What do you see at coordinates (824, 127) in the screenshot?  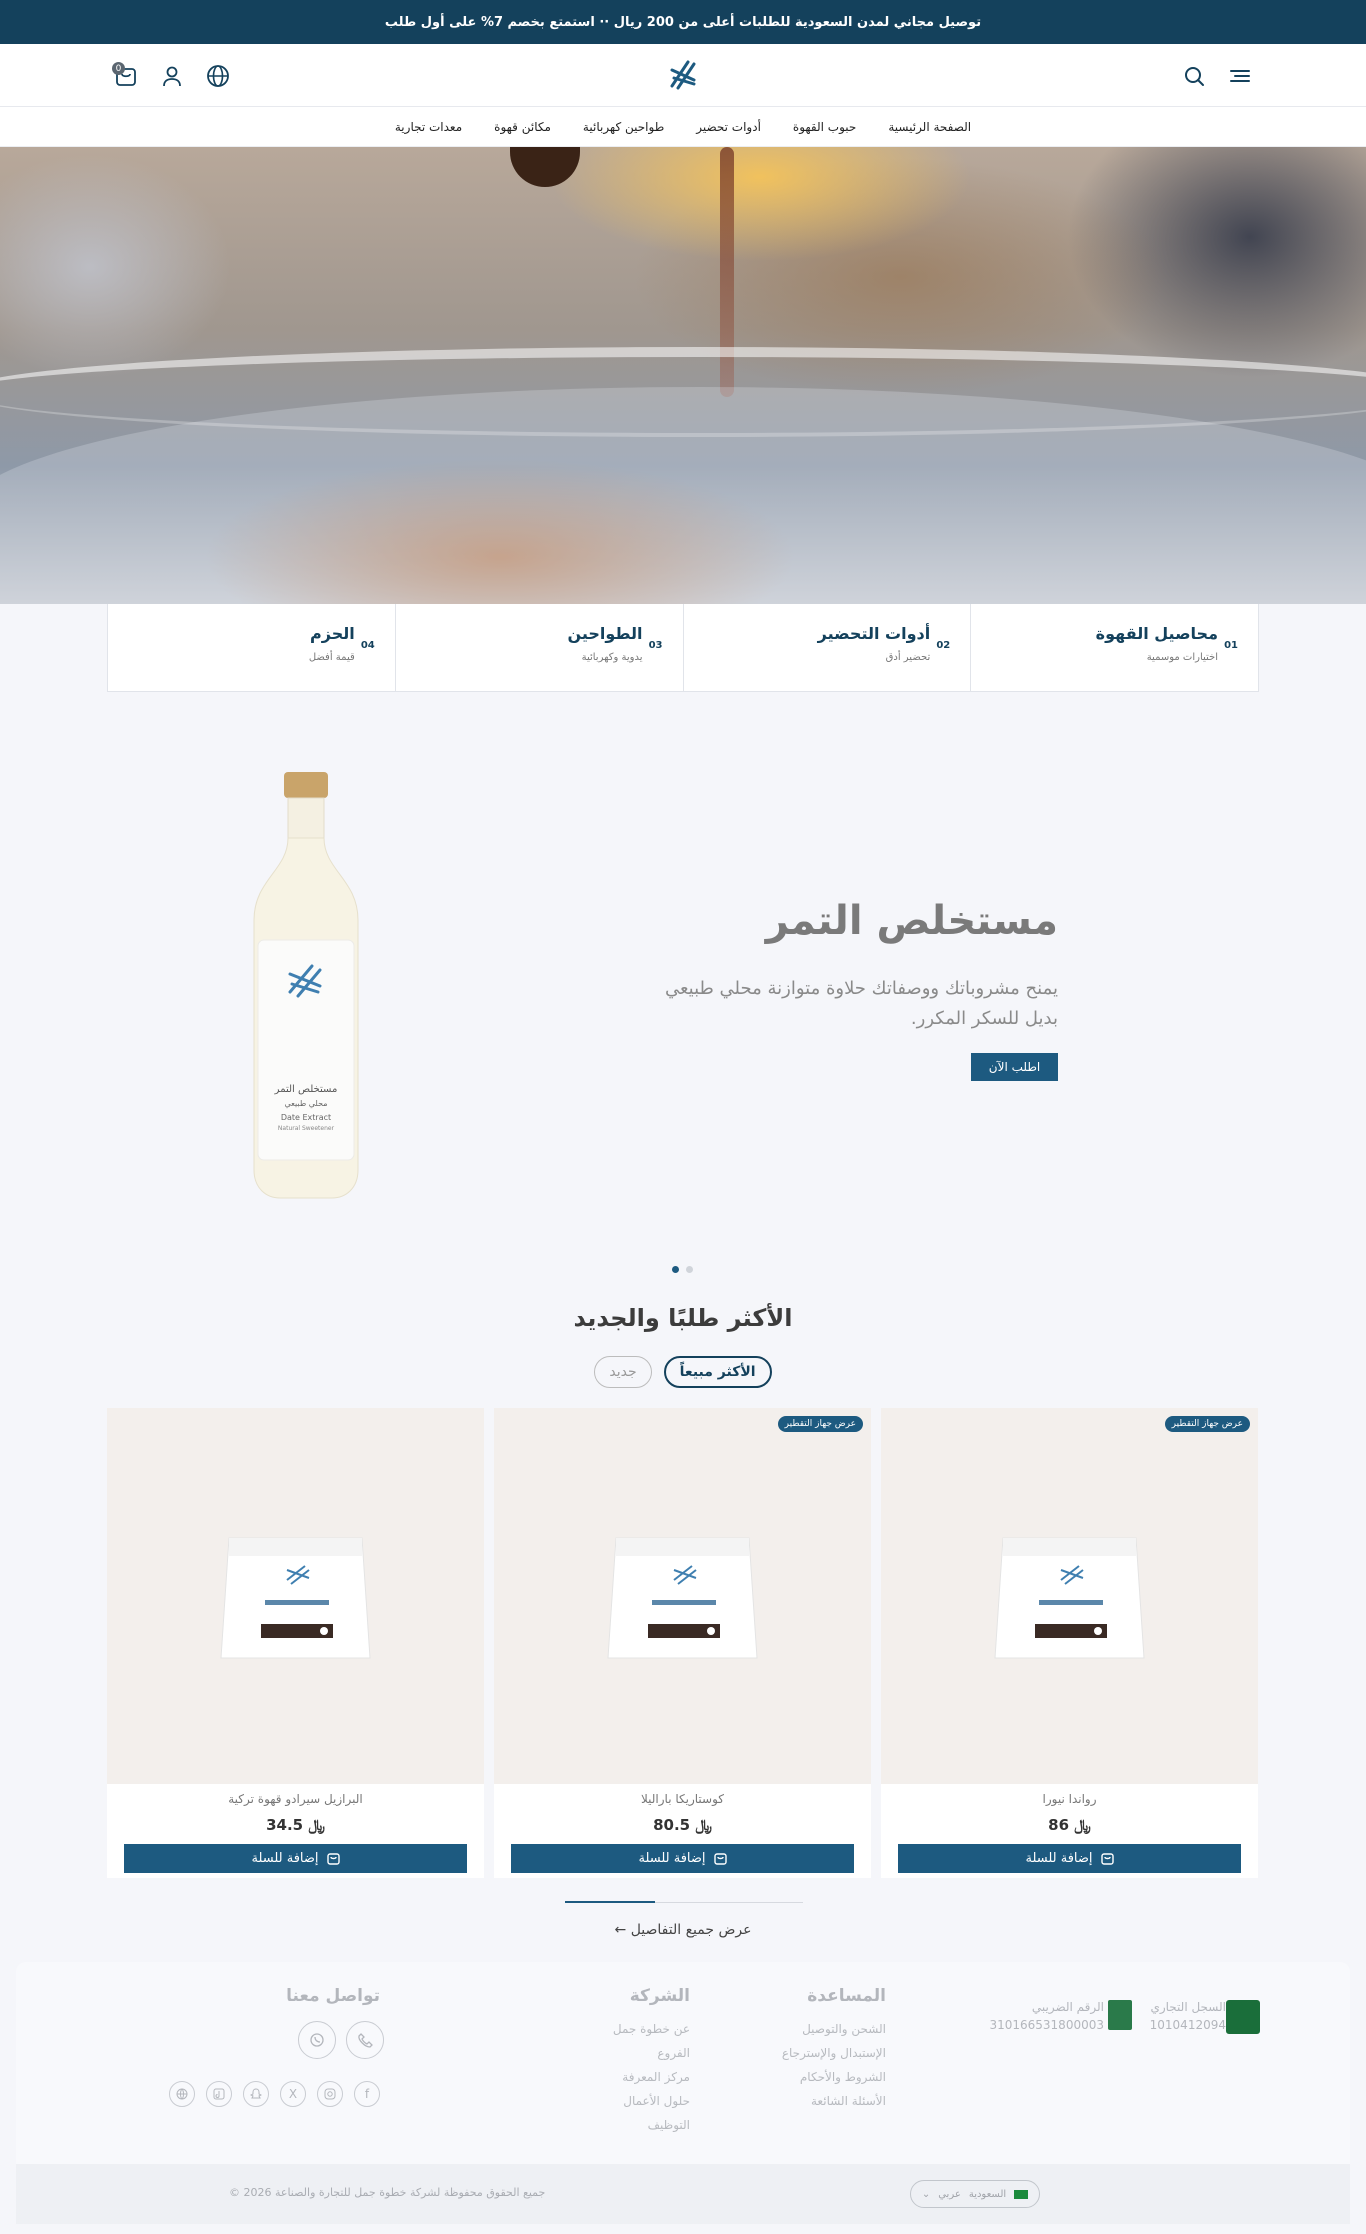 I see `nav-item-coffee-beans: حبوب القهوة` at bounding box center [824, 127].